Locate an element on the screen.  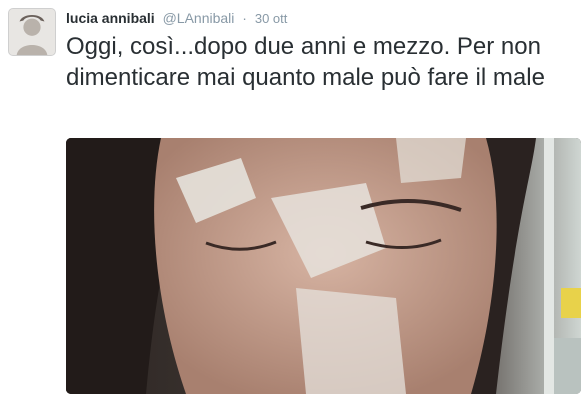
user-avatar-icon is located at coordinates (32, 32).